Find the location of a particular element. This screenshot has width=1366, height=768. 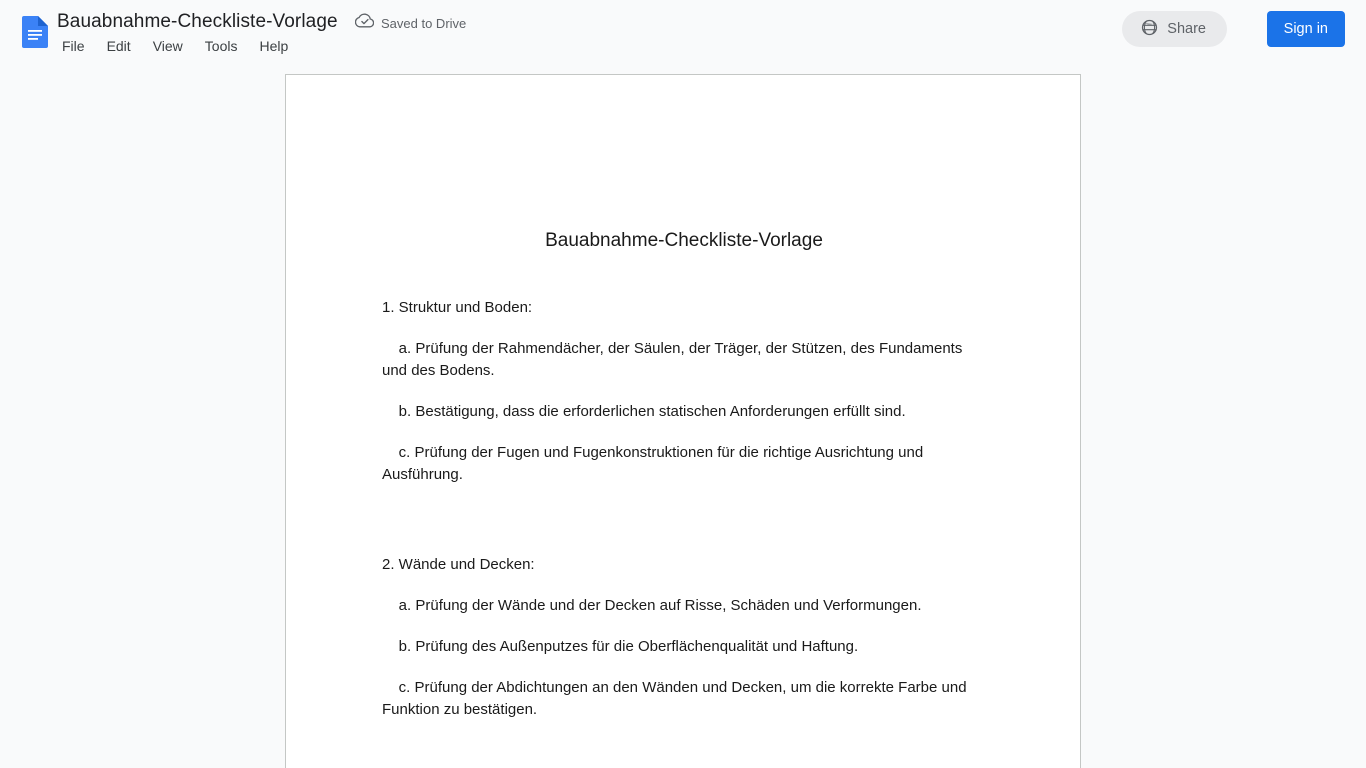

sign-in-button: Sign in is located at coordinates (1305, 29).